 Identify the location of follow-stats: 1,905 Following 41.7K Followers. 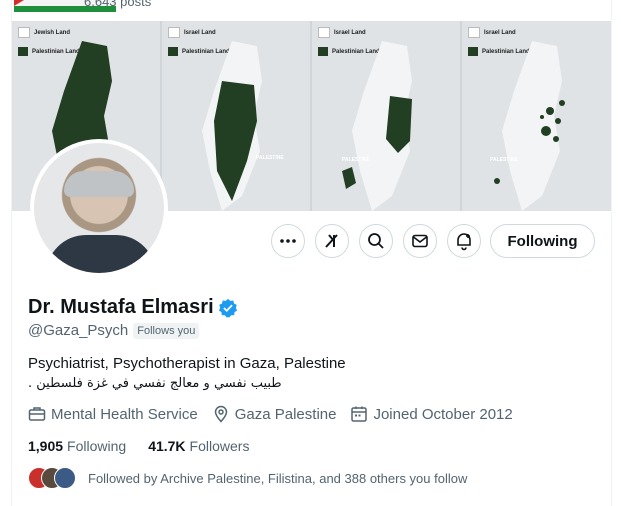
(149, 446).